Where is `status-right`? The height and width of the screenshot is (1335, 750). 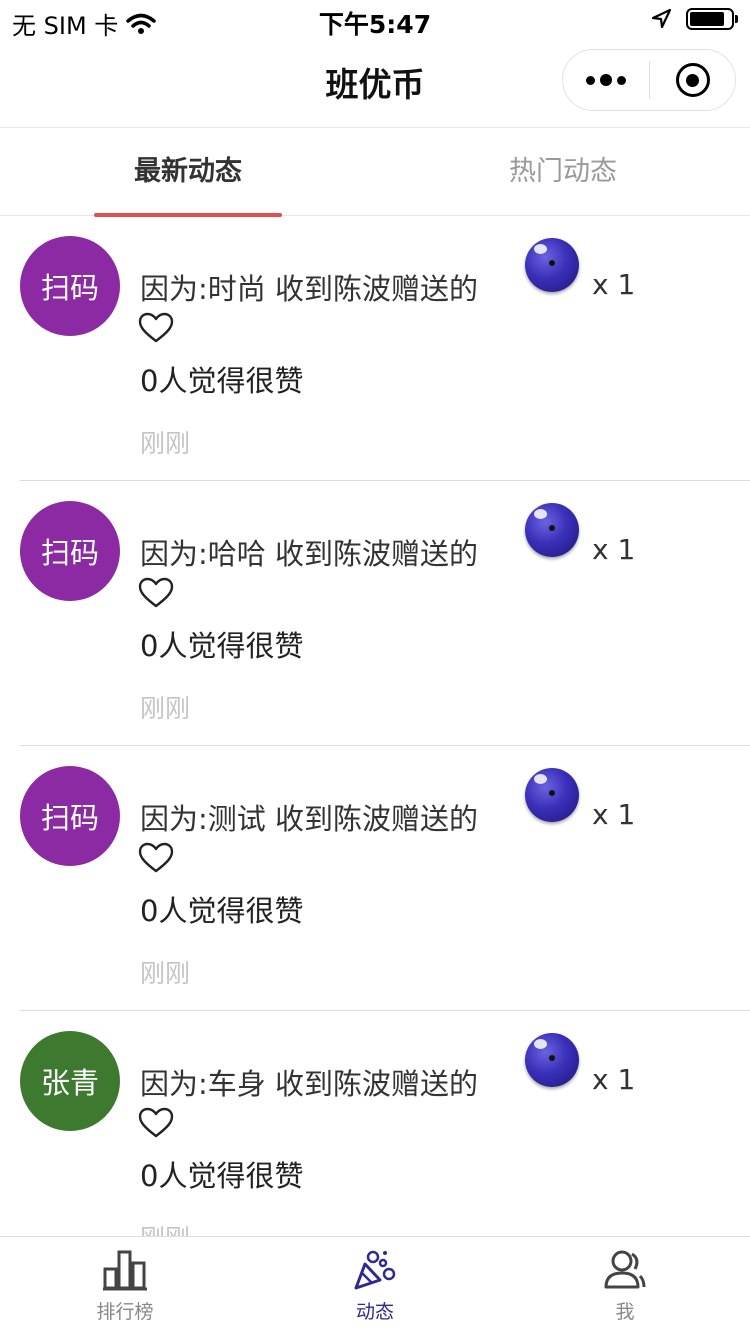 status-right is located at coordinates (694, 19).